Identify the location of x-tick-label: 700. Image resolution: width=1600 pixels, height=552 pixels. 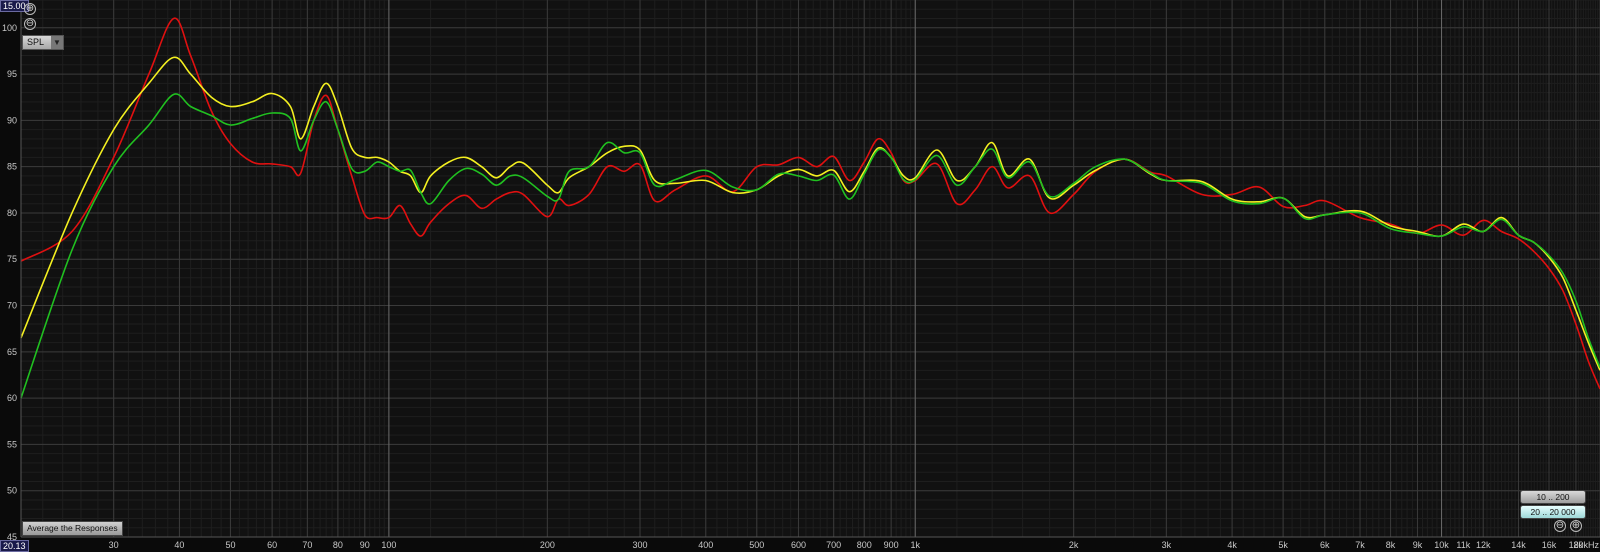
(833, 545).